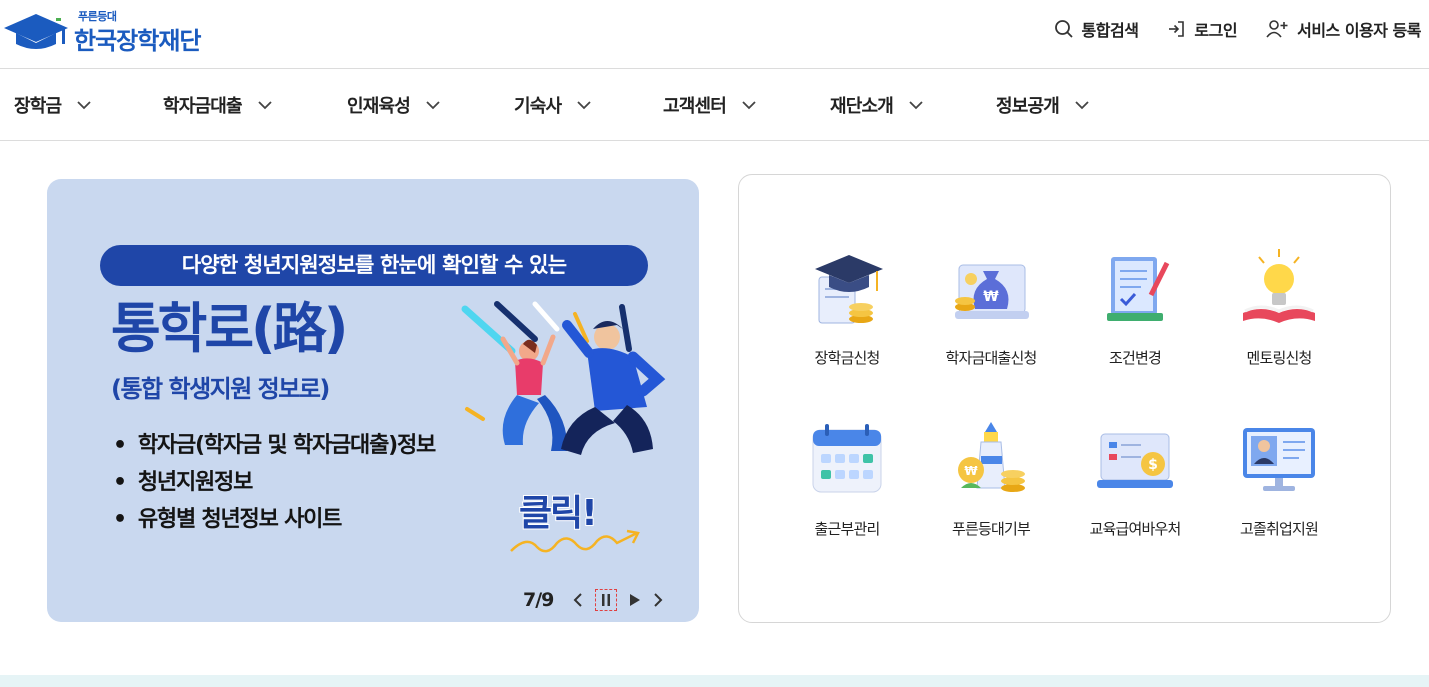 The image size is (1429, 687). What do you see at coordinates (714, 34) in the screenshot?
I see `site-header: 푸른등대 한국장학재단 통합검색 로그인 서비스 이용자 등록` at bounding box center [714, 34].